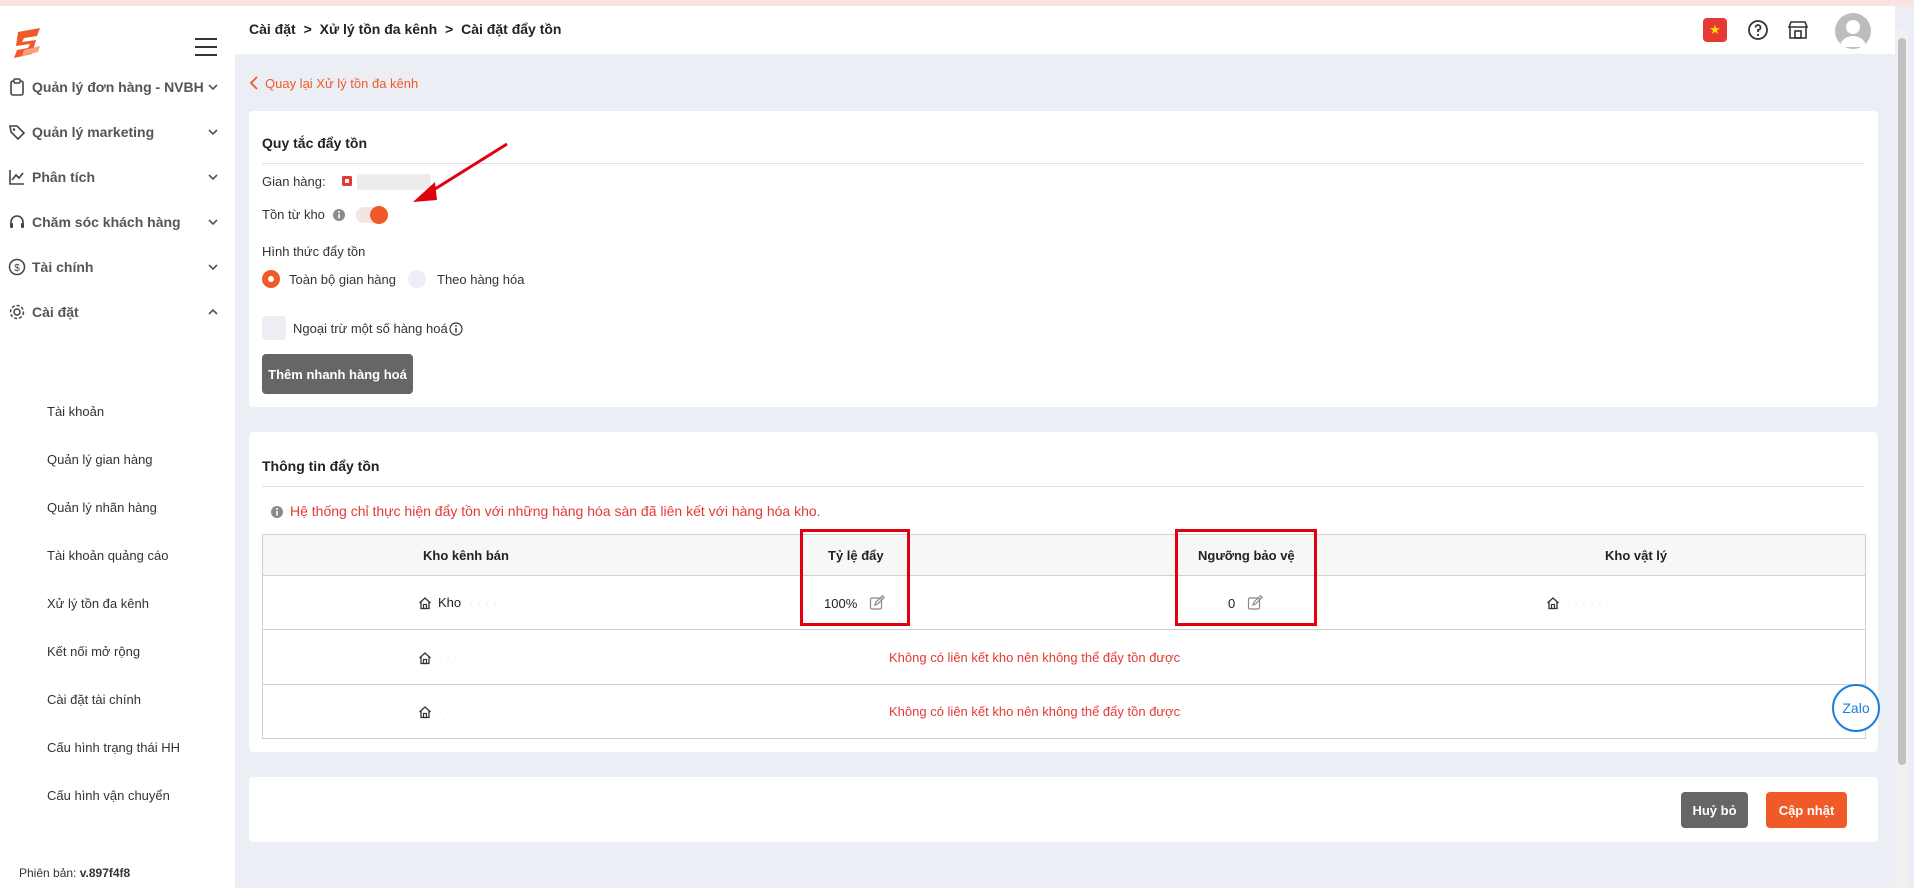 The height and width of the screenshot is (888, 1914). I want to click on back-link: Quay lại Xử lý tồn đa kênh, so click(333, 83).